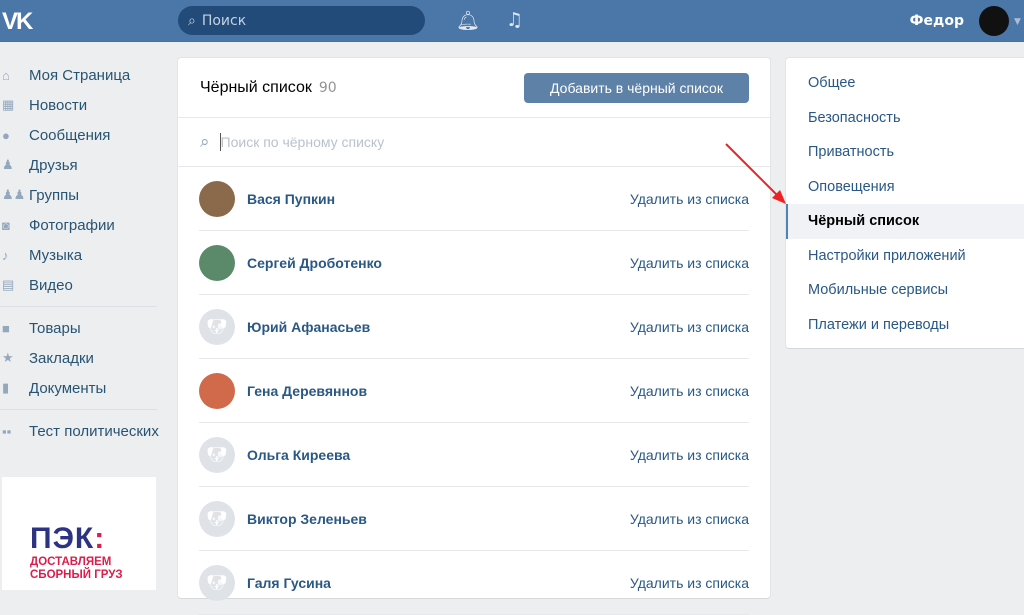  I want to click on sidebar-item-photos: ◙ Фотографии, so click(80, 225).